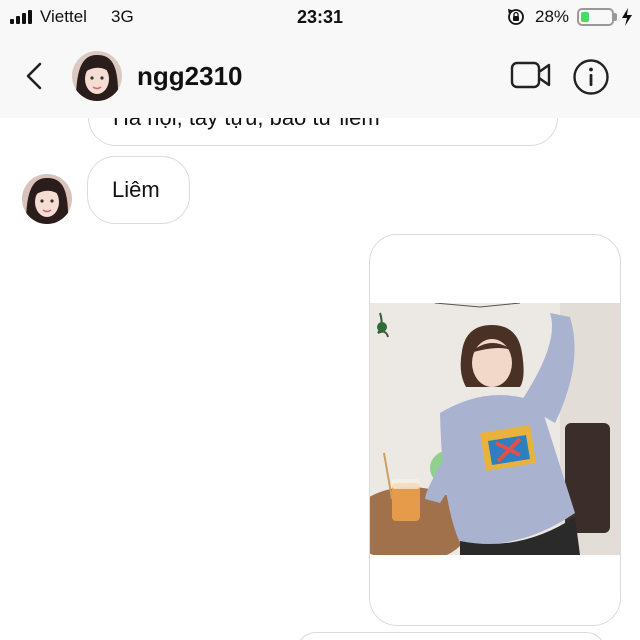 The image size is (640, 640). Describe the element at coordinates (35, 76) in the screenshot. I see `back-chevron-icon` at that location.